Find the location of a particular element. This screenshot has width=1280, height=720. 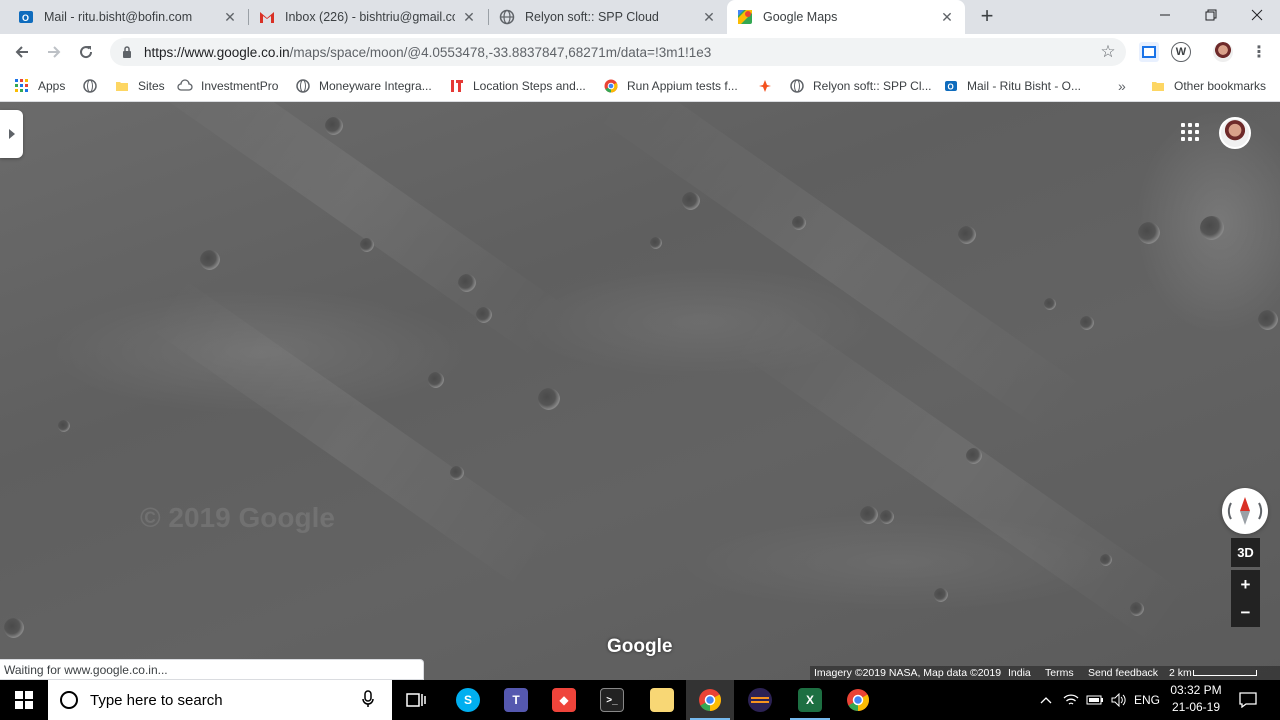

terminal-icon: >_ is located at coordinates (612, 700).